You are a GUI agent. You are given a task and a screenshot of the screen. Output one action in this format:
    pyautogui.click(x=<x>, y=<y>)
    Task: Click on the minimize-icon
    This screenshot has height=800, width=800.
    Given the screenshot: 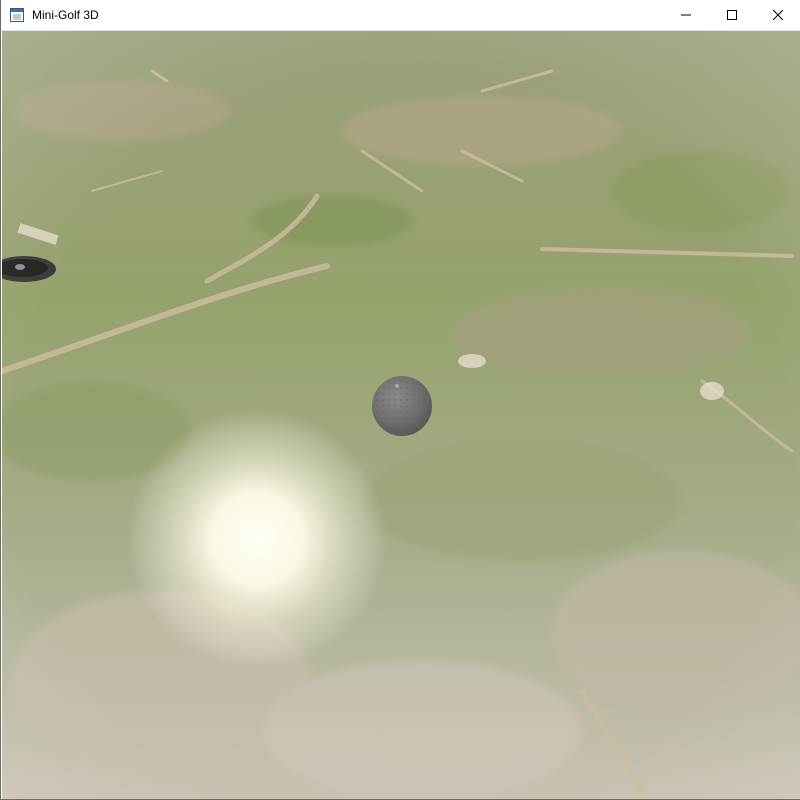 What is the action you would take?
    pyautogui.click(x=686, y=15)
    